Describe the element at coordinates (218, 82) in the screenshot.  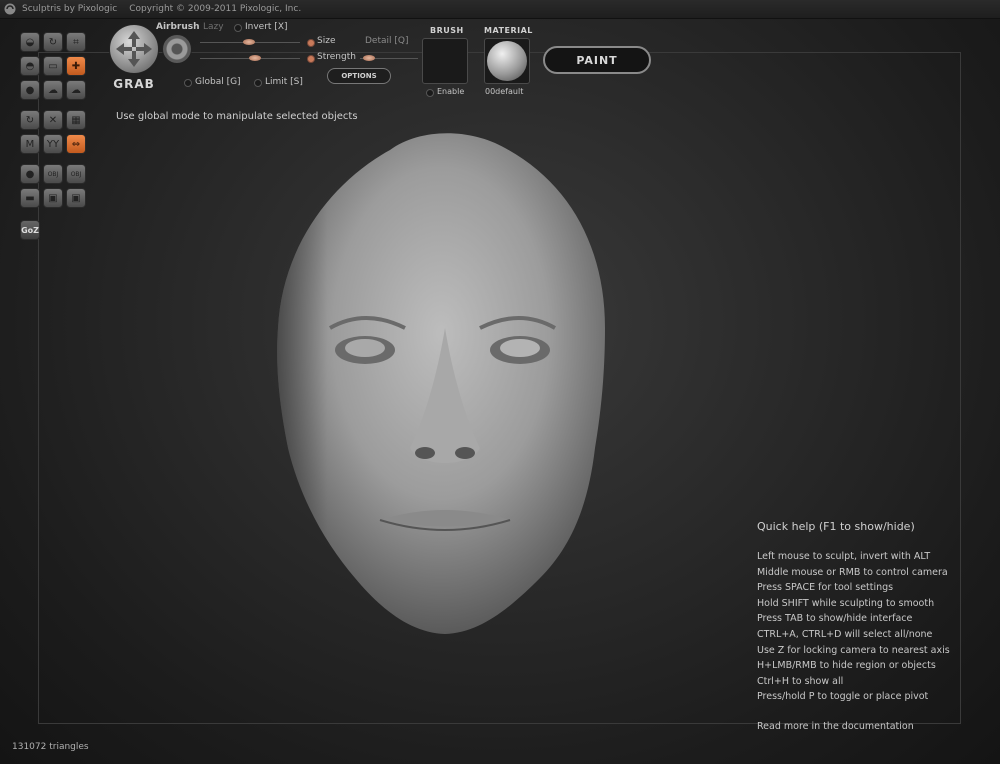
I see `global-label: Global [G]` at that location.